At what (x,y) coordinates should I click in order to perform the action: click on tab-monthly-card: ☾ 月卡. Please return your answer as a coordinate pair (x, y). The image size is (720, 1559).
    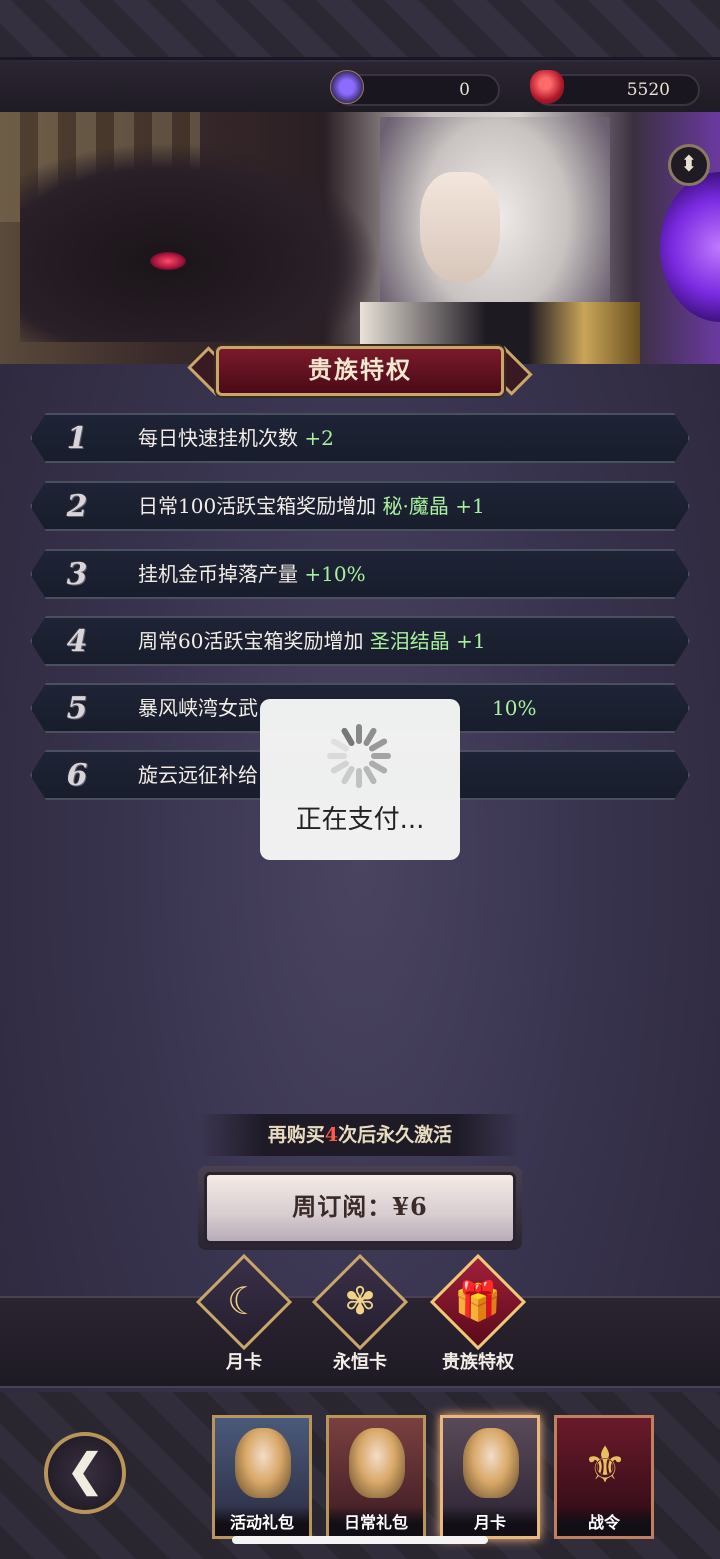
    Looking at the image, I should click on (244, 1313).